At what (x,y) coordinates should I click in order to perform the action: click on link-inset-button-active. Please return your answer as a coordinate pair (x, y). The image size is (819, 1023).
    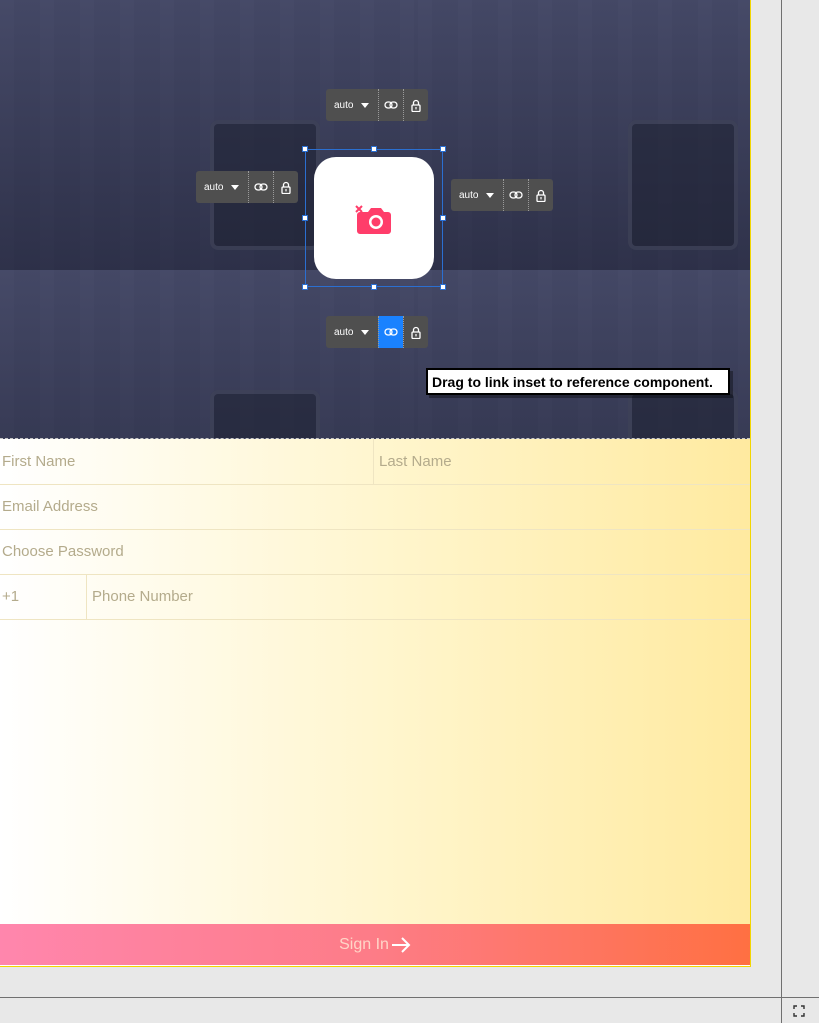
    Looking at the image, I should click on (390, 332).